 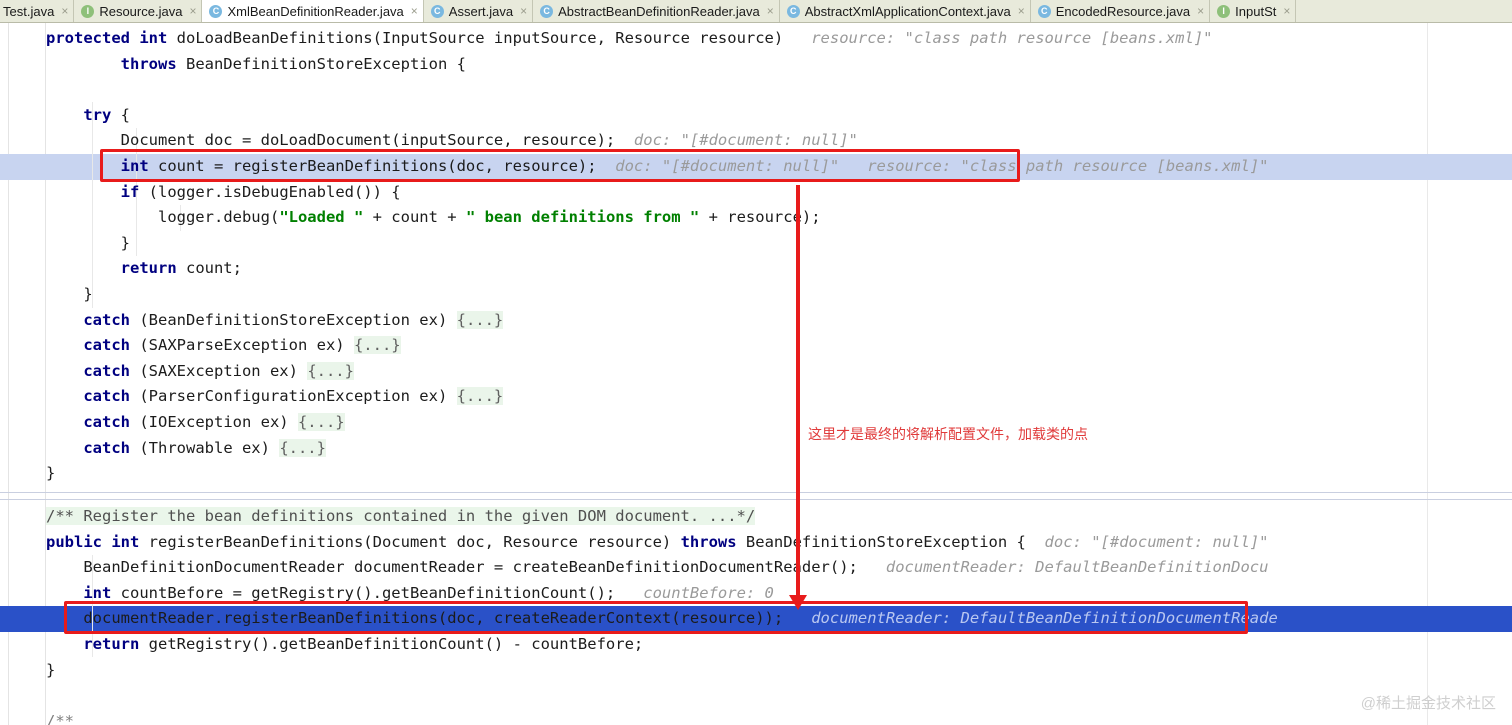 I want to click on annotation-note: 这里才是最终的将解析配置文件，加载类的点, so click(x=948, y=434).